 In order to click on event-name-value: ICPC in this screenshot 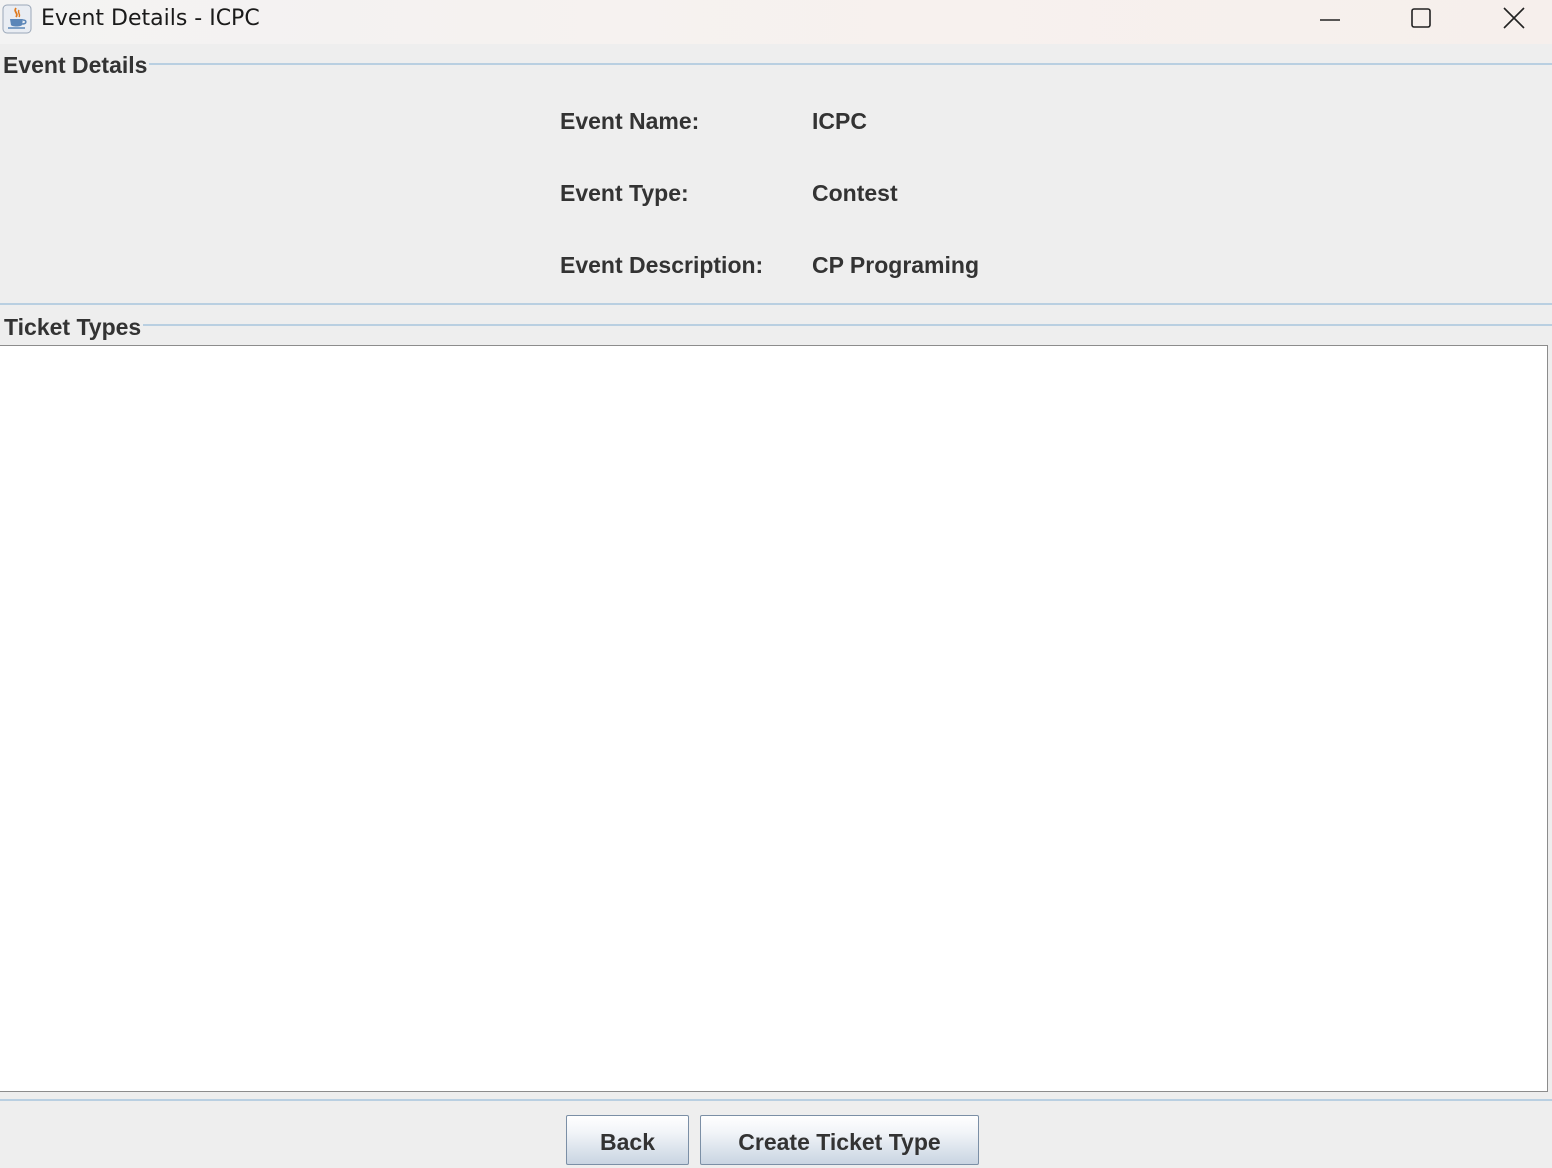, I will do `click(839, 121)`.